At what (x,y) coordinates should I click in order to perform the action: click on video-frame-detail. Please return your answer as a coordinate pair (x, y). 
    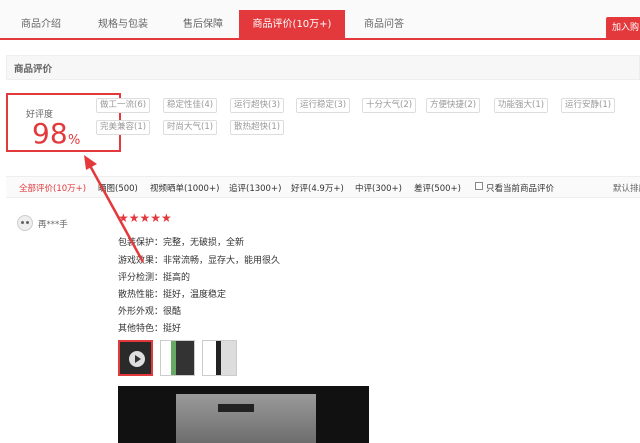
    Looking at the image, I should click on (236, 408).